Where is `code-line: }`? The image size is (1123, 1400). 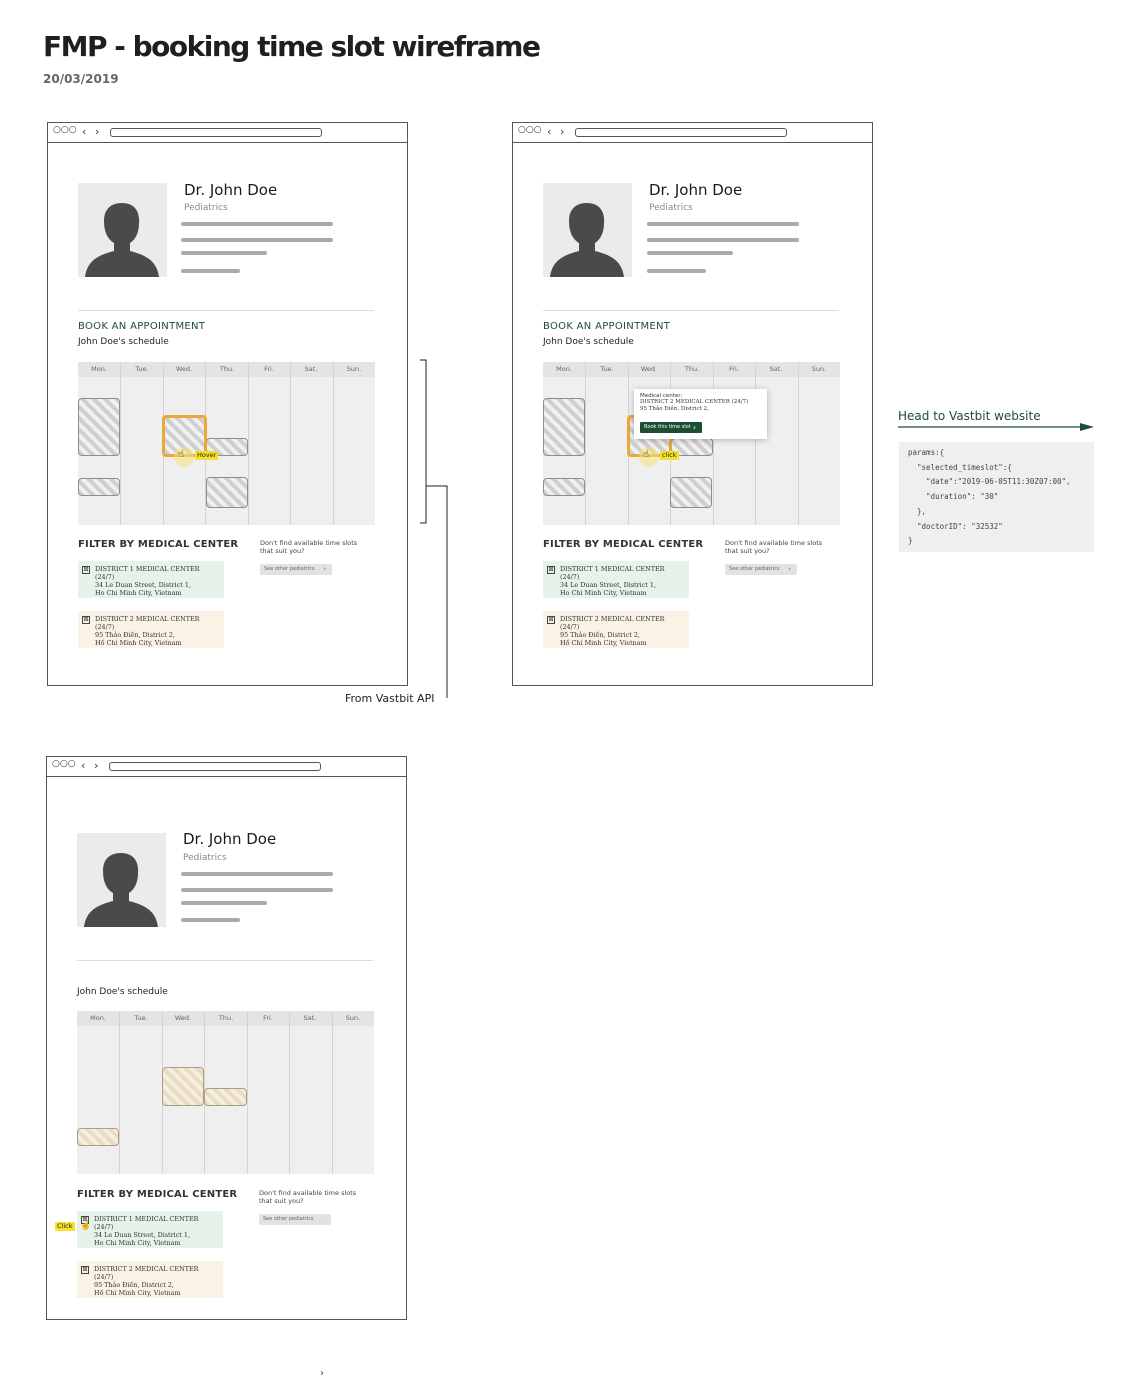 code-line: } is located at coordinates (910, 541).